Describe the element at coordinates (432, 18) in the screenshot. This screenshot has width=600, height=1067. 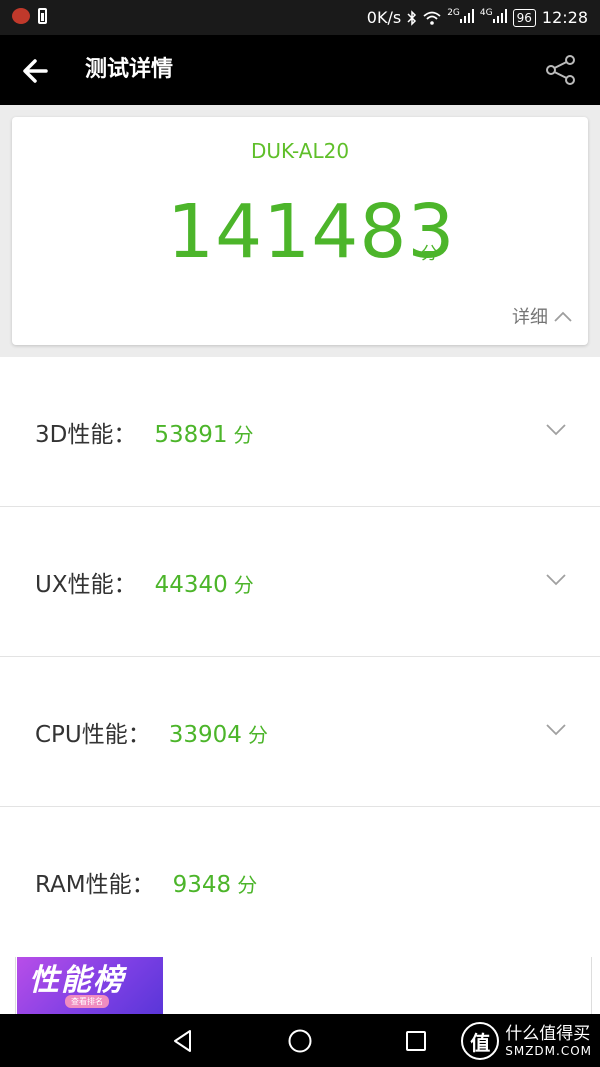
I see `wifi-icon` at that location.